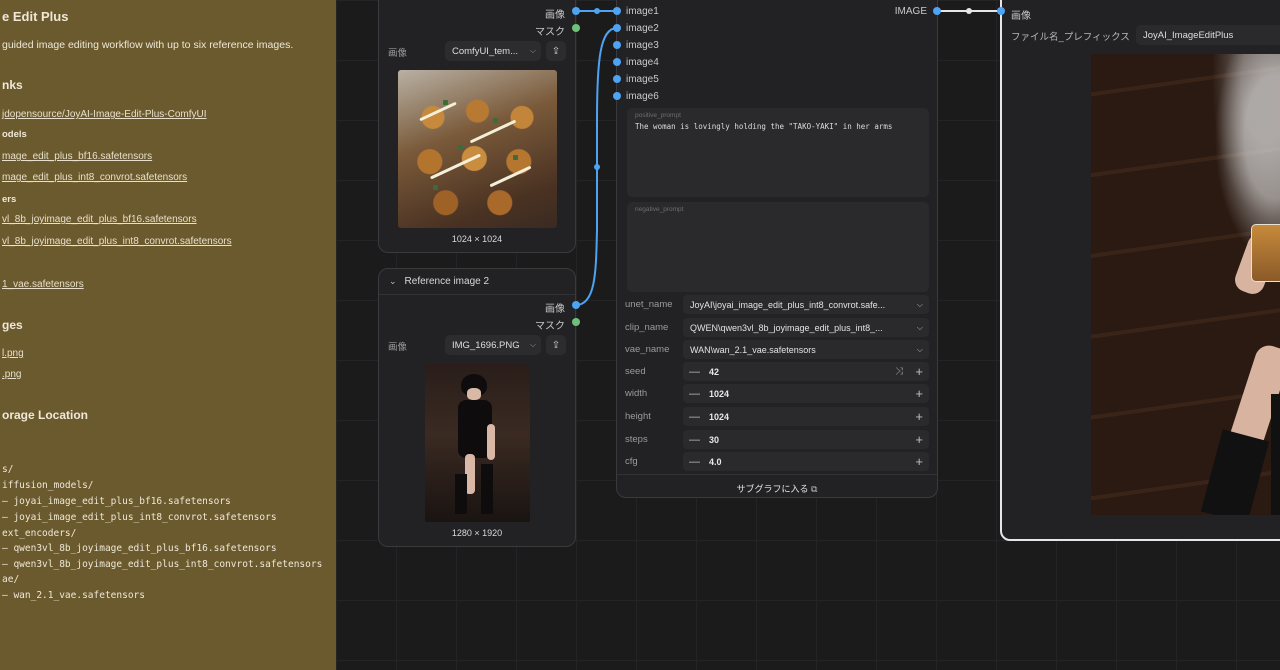 The image size is (1280, 670). Describe the element at coordinates (714, 439) in the screenshot. I see `steps-value: 30` at that location.